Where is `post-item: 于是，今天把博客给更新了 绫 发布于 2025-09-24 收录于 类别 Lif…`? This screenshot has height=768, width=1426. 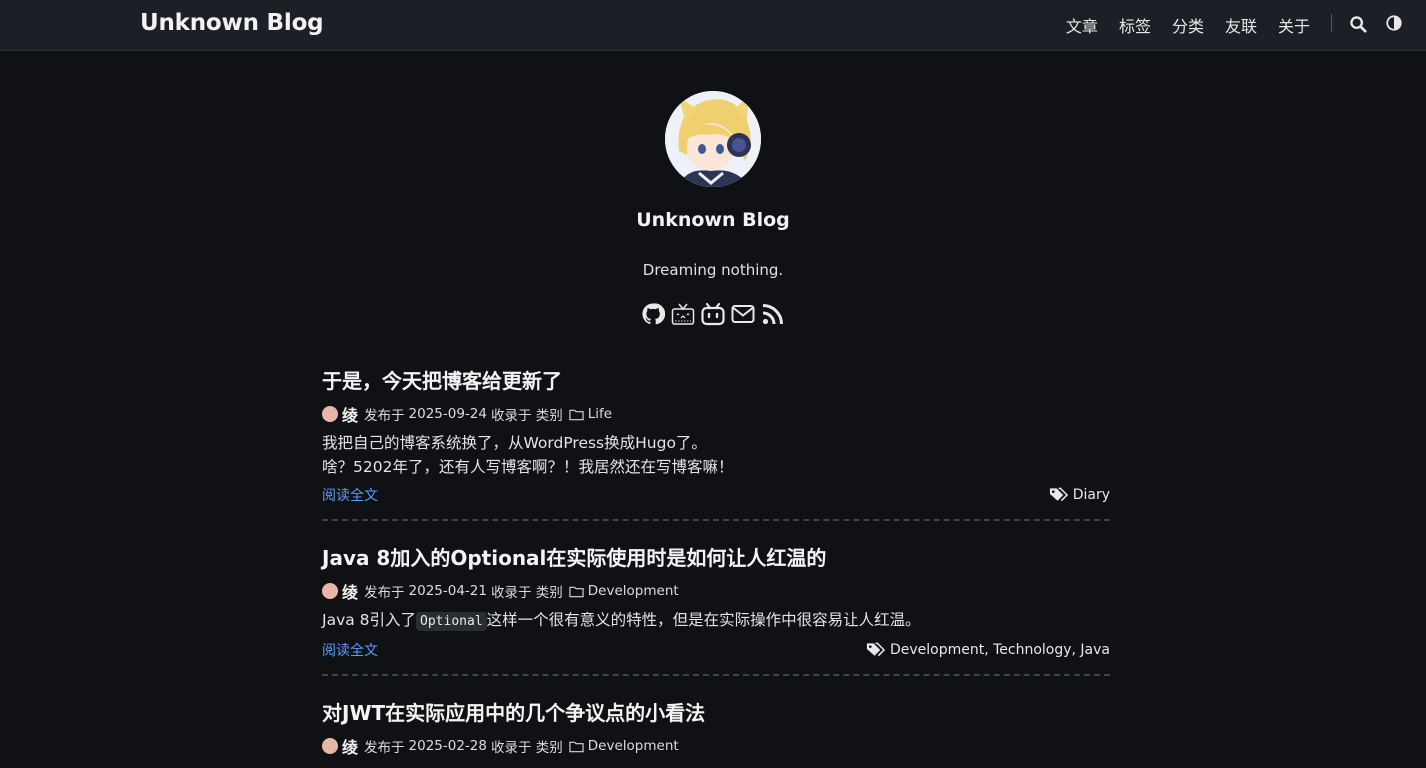
post-item: 于是，今天把博客给更新了 绫 发布于 2025-09-24 收录于 类别 Lif… is located at coordinates (716, 443).